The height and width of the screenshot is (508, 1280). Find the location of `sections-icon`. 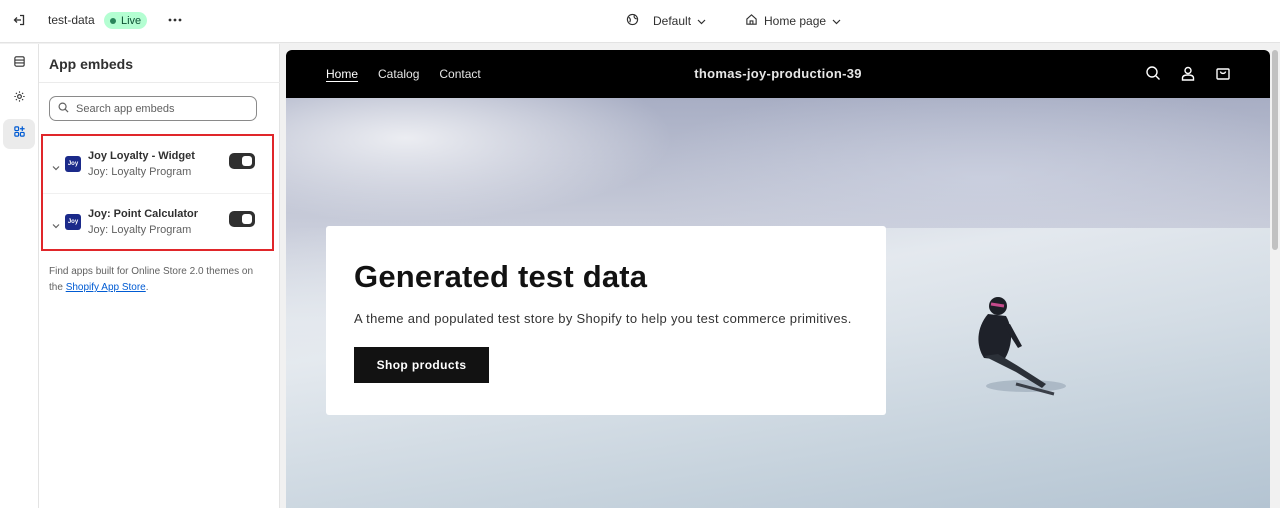

sections-icon is located at coordinates (19, 64).